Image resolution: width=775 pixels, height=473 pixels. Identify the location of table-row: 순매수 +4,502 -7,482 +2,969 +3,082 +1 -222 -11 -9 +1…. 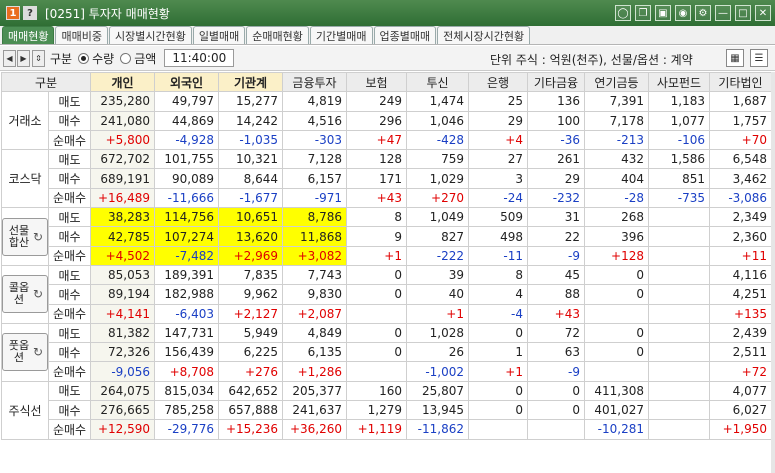
(387, 255).